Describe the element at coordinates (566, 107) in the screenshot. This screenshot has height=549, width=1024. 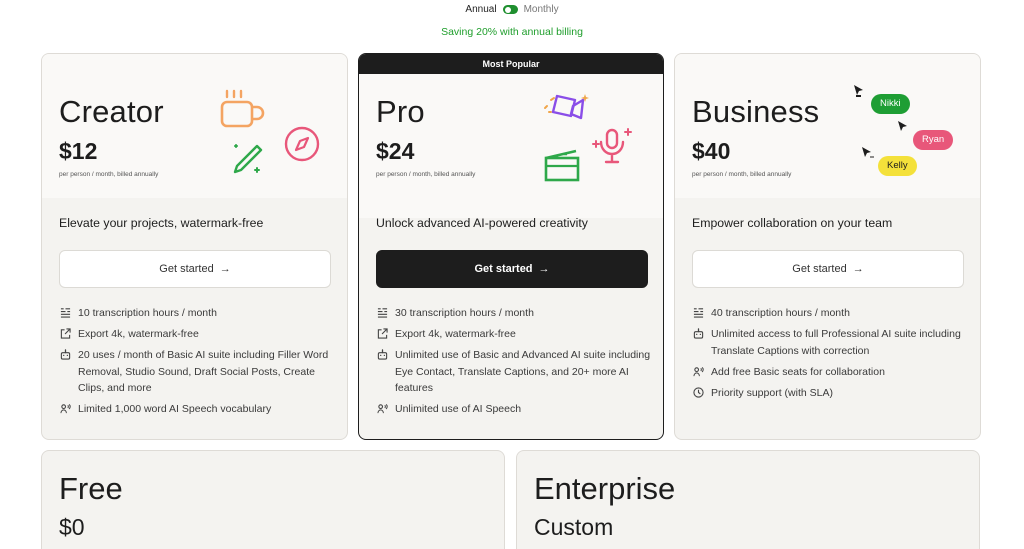
I see `video-camera-icon` at that location.